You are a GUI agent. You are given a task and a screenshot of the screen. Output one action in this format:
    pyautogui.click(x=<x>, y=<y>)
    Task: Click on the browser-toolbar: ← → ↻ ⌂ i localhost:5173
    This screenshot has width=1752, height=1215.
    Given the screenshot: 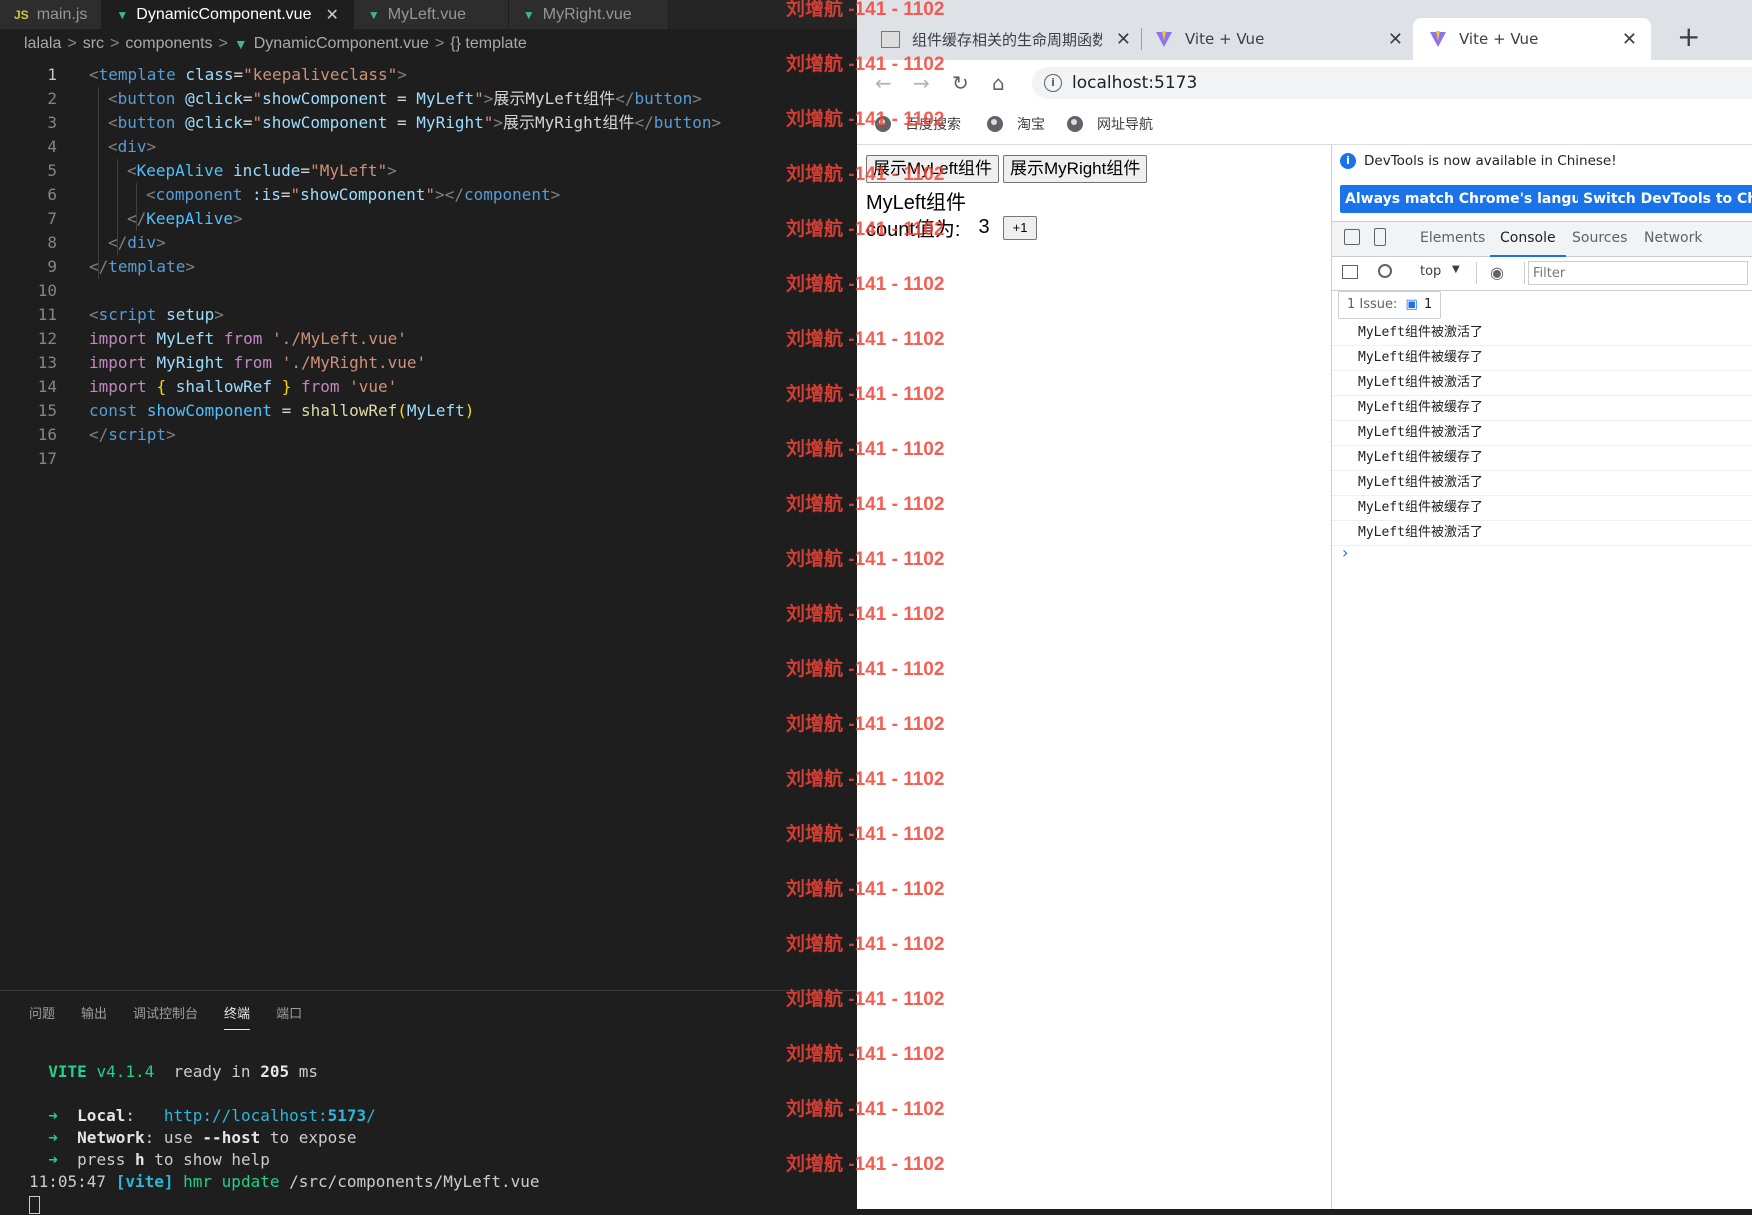 What is the action you would take?
    pyautogui.click(x=1304, y=83)
    